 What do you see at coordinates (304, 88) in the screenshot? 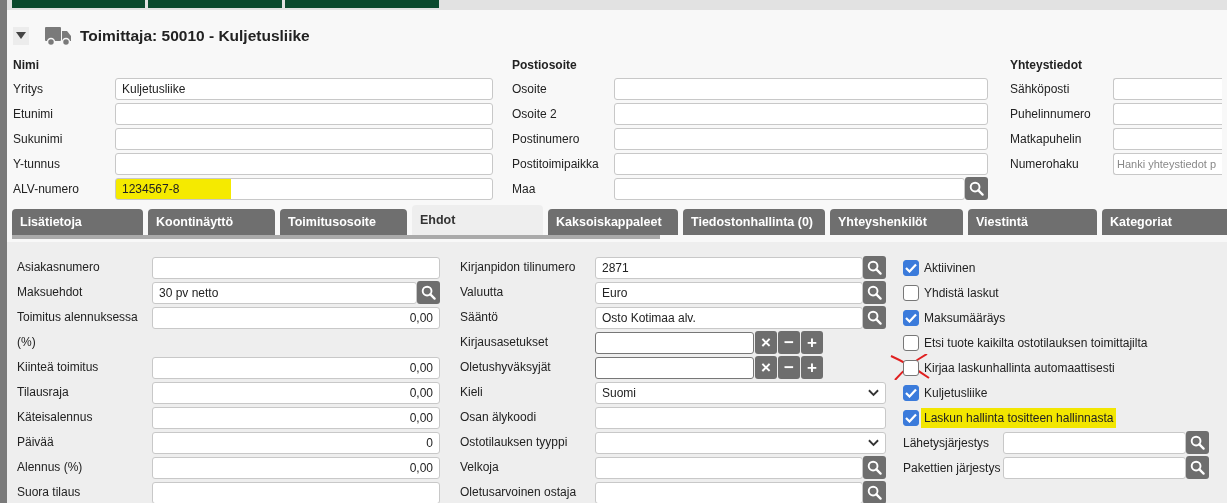
I see `input-field: Kuljetusliike` at bounding box center [304, 88].